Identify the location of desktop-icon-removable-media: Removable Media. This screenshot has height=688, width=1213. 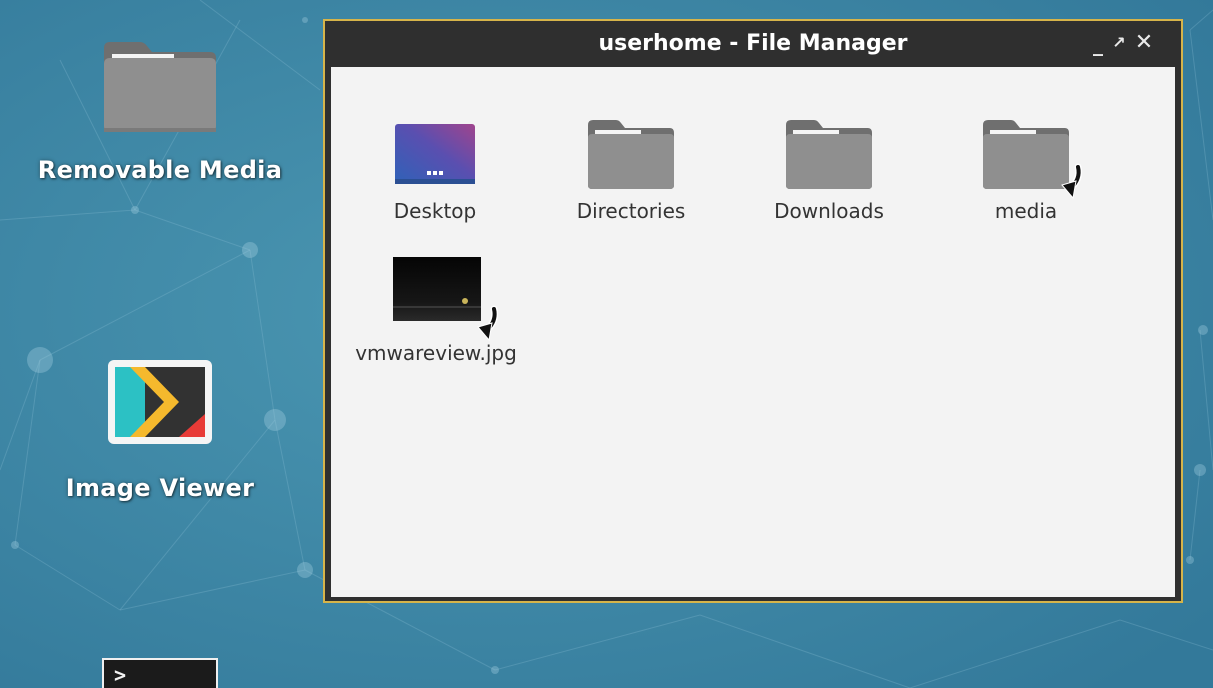
(160, 111).